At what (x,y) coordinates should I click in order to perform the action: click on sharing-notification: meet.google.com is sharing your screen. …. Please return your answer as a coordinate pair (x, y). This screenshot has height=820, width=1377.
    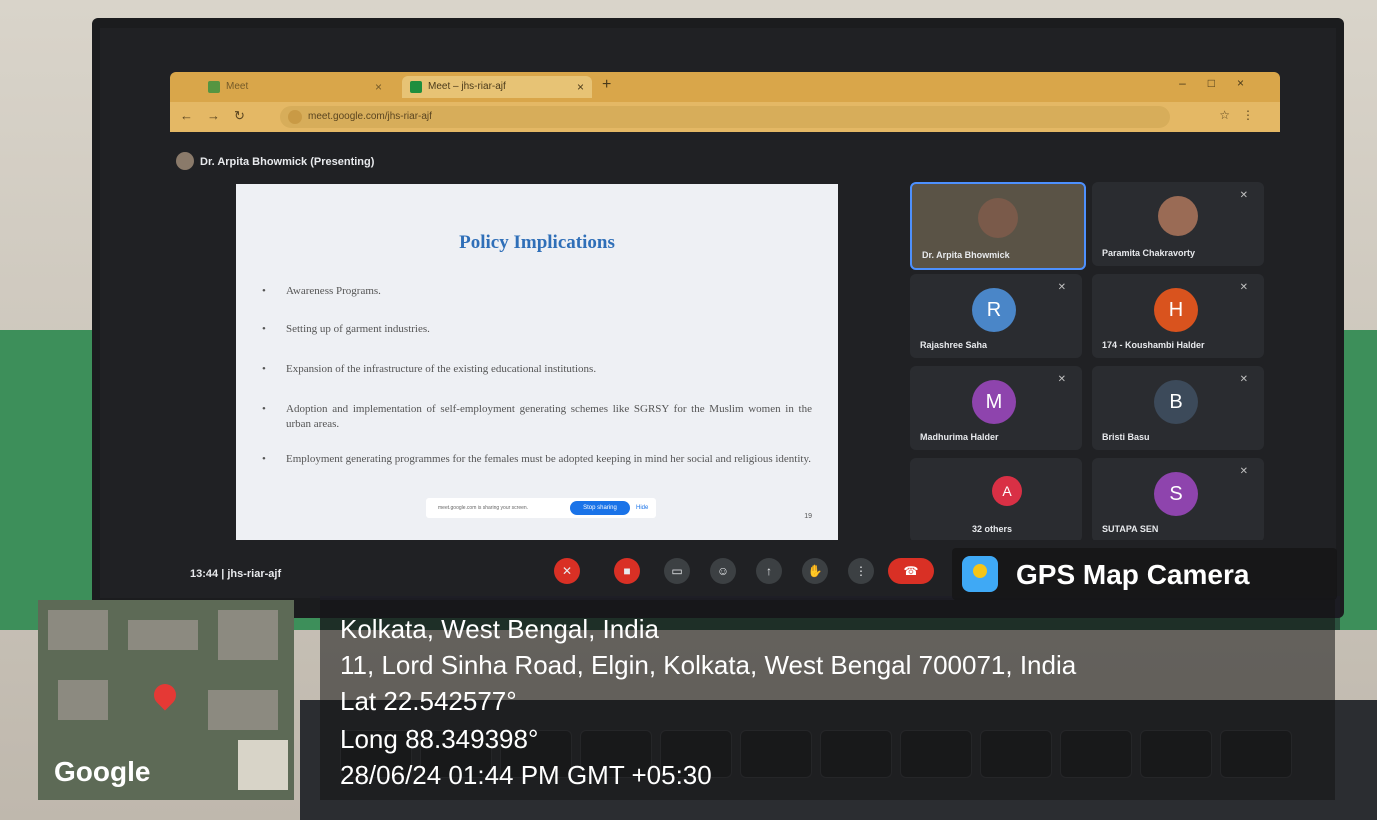
    Looking at the image, I should click on (541, 508).